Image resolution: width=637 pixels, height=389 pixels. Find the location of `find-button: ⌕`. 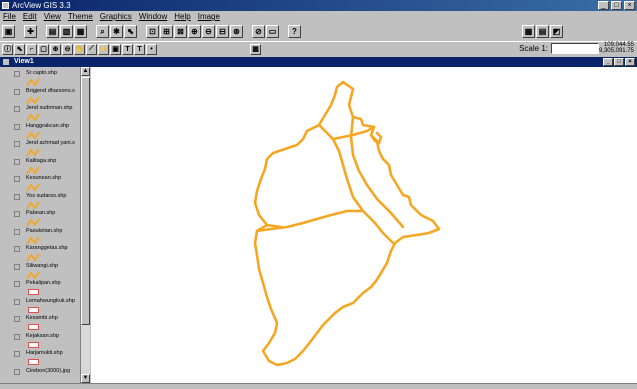

find-button: ⌕ is located at coordinates (102, 31).